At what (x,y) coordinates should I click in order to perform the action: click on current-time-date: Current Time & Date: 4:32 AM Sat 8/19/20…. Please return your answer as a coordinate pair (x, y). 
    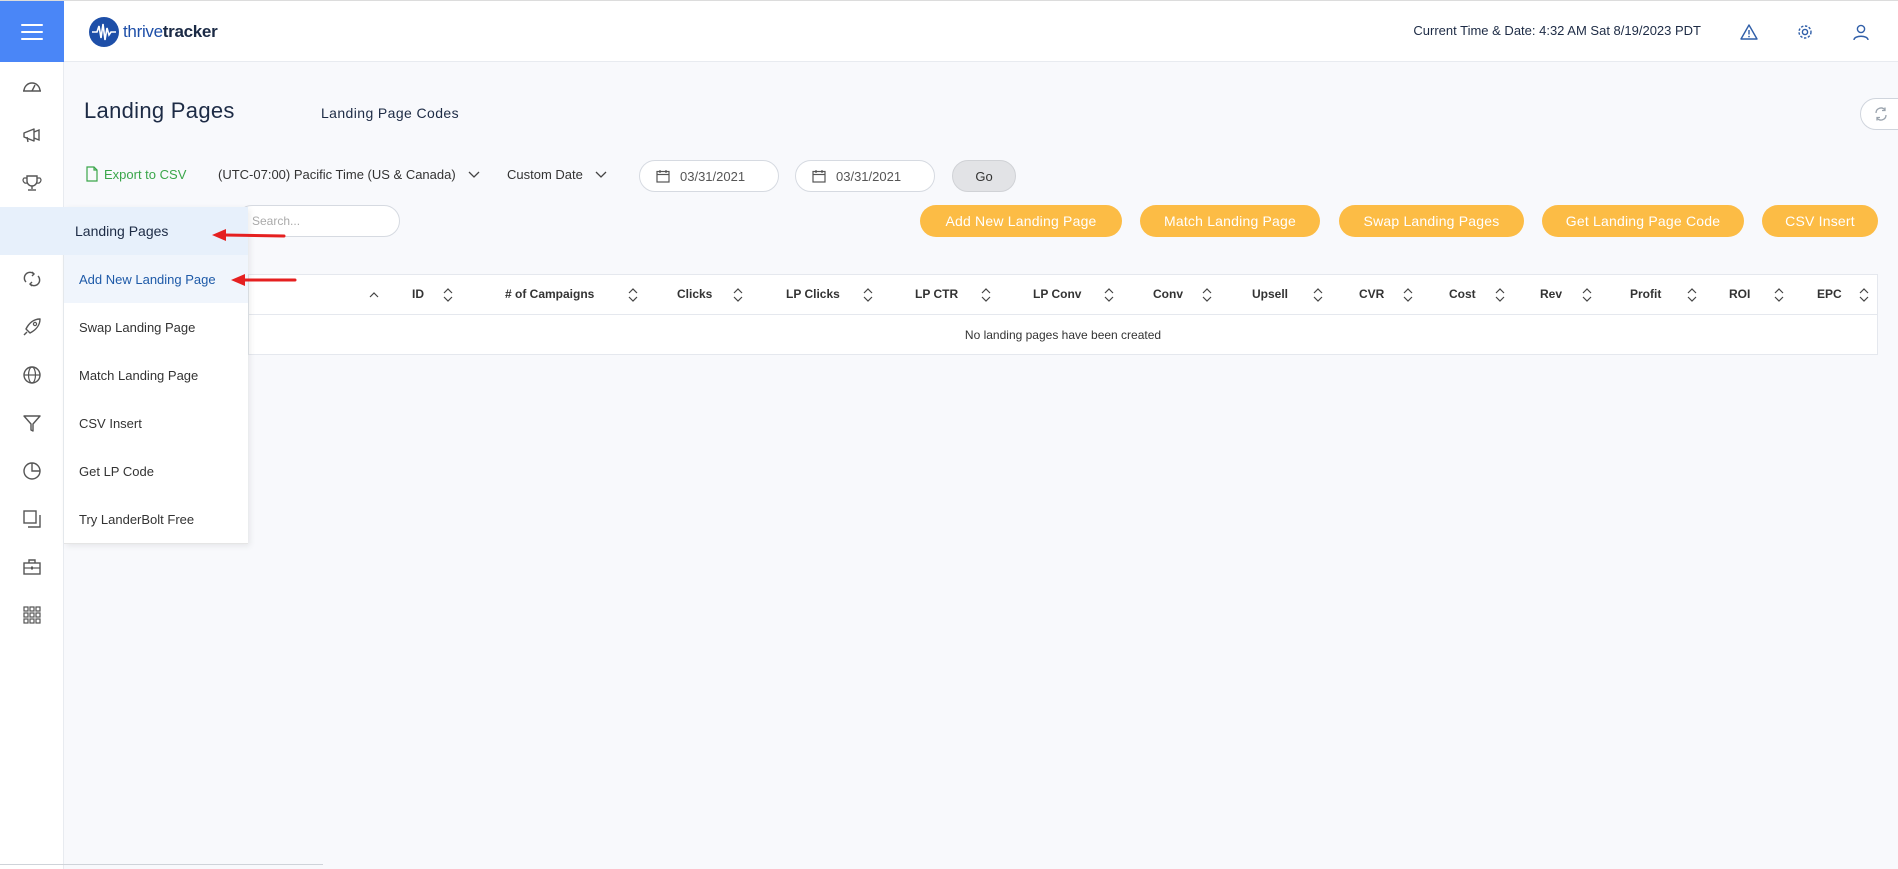
    Looking at the image, I should click on (1557, 30).